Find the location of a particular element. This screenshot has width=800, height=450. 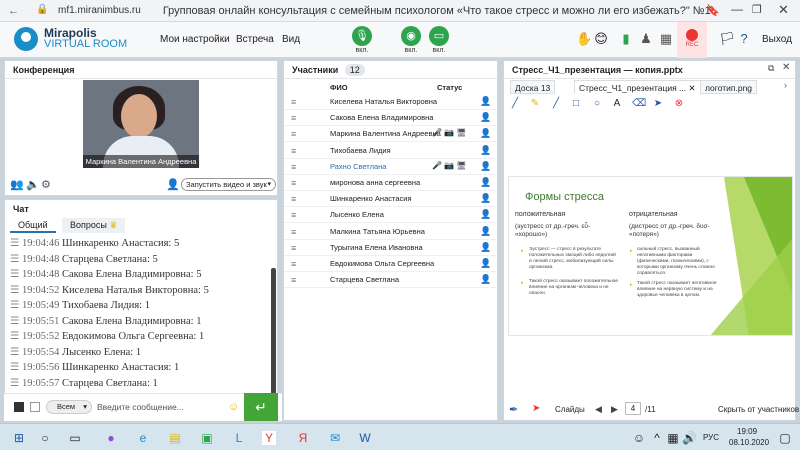

next-slide-icon: ▶ is located at coordinates (614, 409).